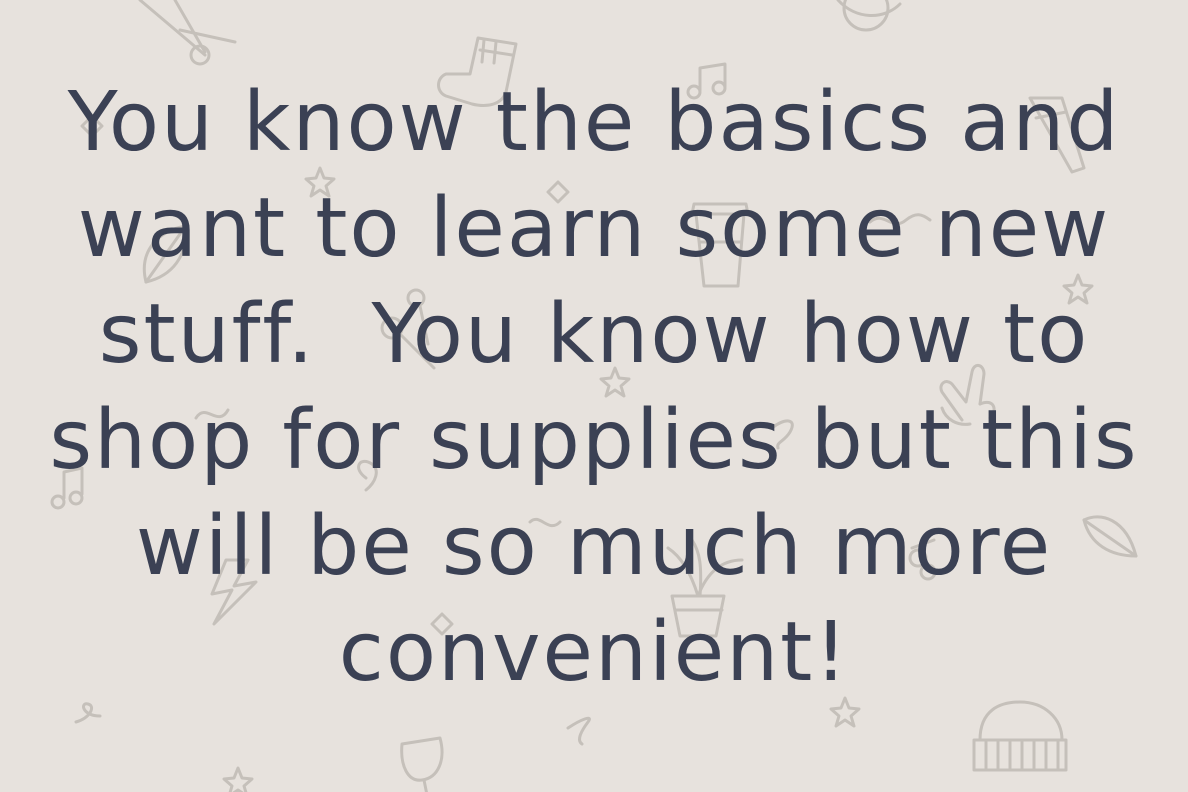 The height and width of the screenshot is (792, 1188). I want to click on planet-icon, so click(869, 16).